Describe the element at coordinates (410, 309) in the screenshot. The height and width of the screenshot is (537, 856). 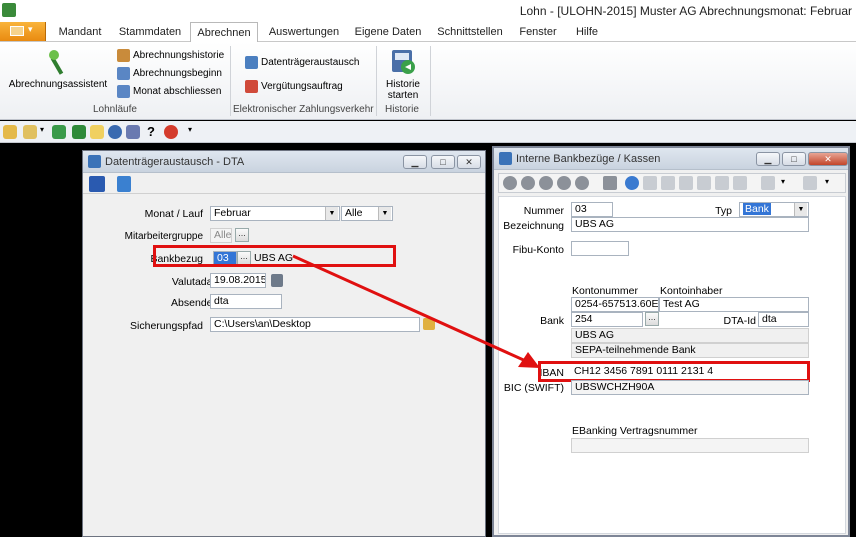
I see `arrow-line` at that location.